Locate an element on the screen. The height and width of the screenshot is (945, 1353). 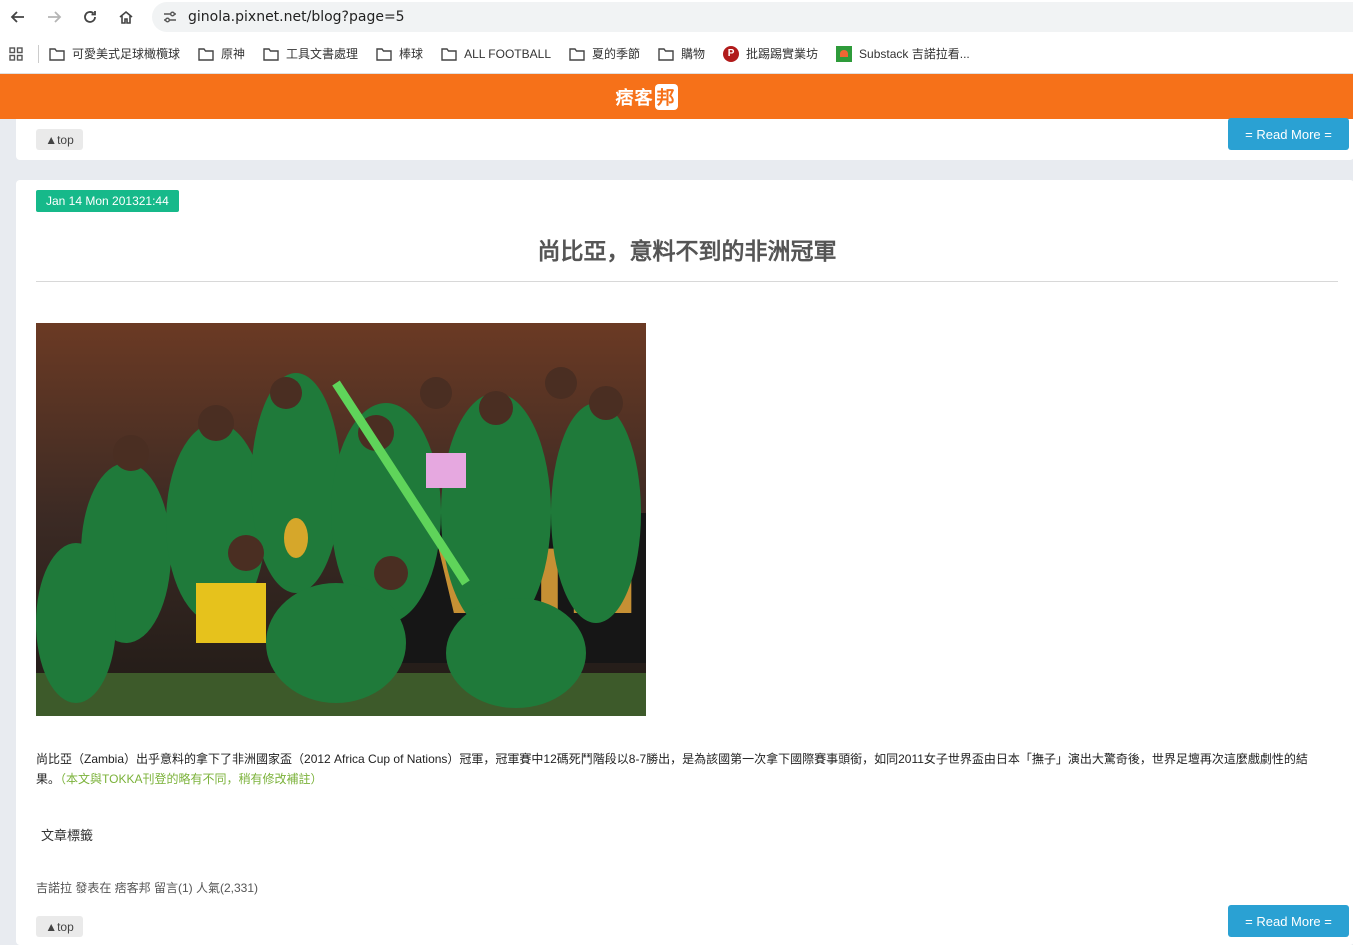
bookmark-folder: 原神 is located at coordinates (221, 53).